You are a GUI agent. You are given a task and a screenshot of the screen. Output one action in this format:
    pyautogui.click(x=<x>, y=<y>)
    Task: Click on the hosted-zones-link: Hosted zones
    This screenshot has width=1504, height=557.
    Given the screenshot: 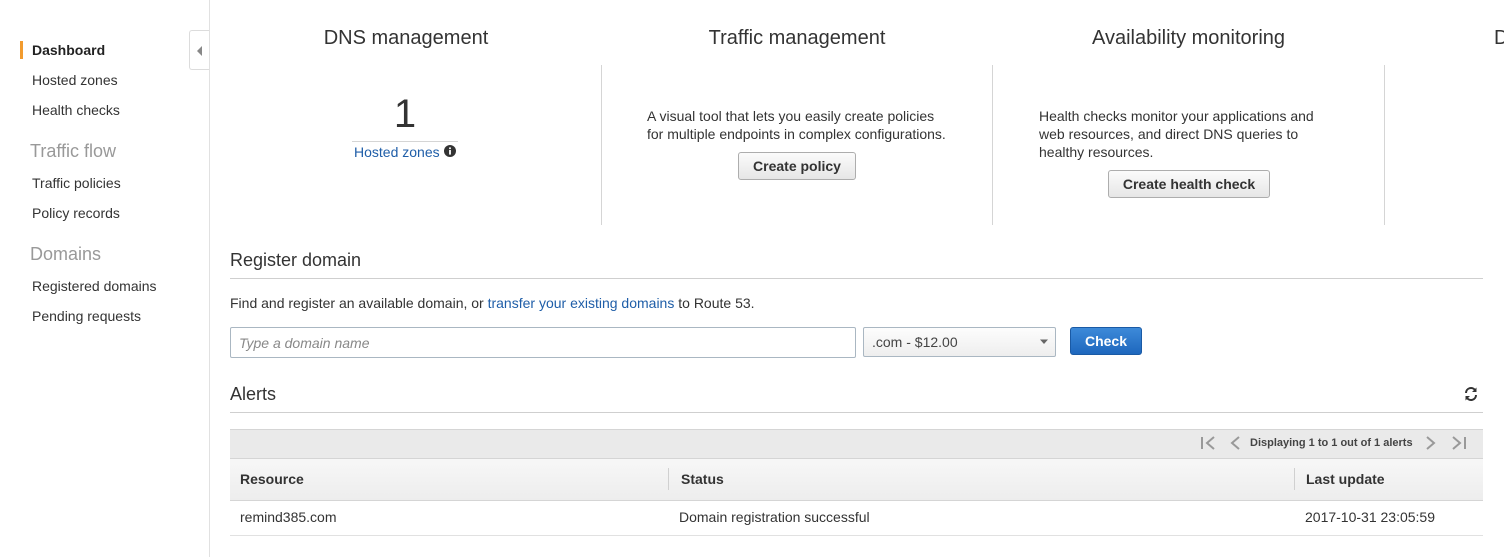 What is the action you would take?
    pyautogui.click(x=397, y=152)
    